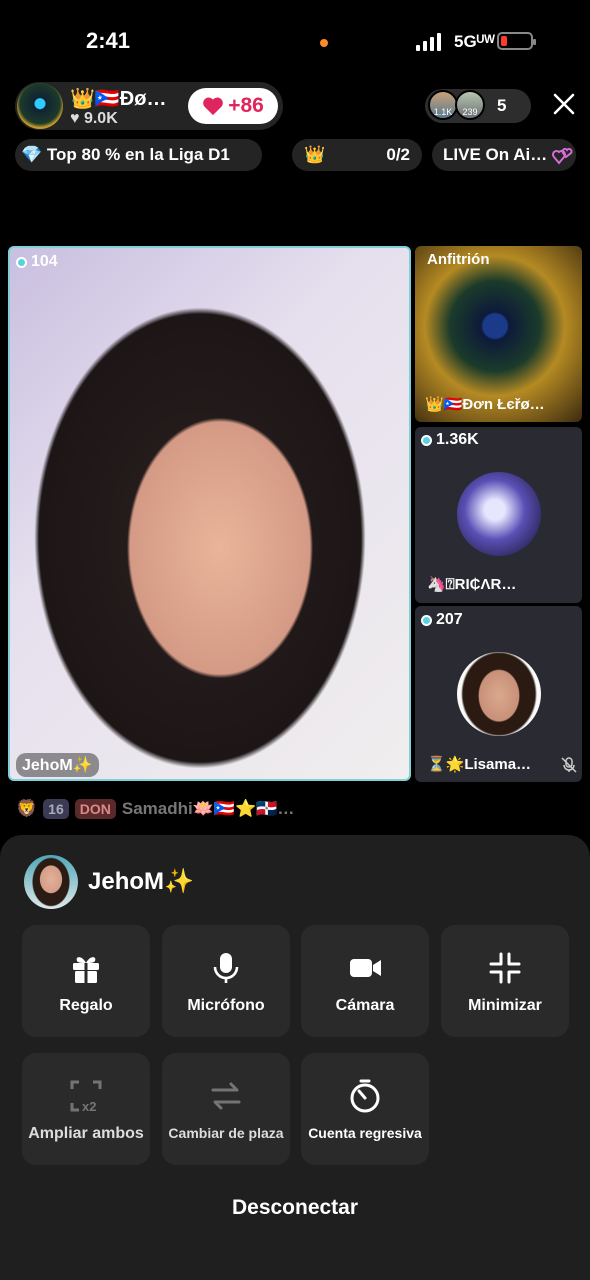 The height and width of the screenshot is (1280, 590). I want to click on camera-label: Cámara, so click(365, 1005).